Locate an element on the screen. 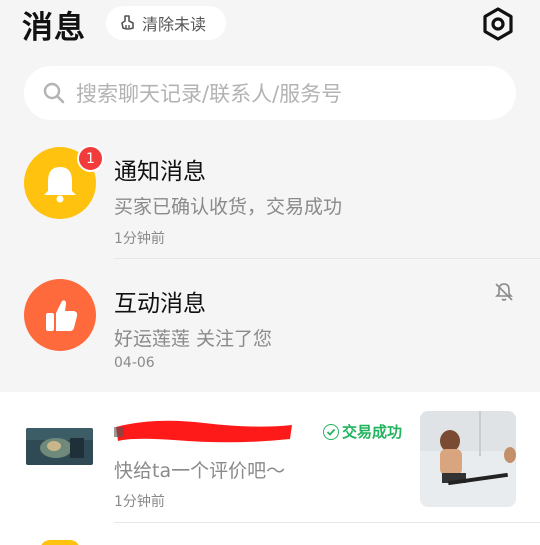 Image resolution: width=540 pixels, height=545 pixels. unread-badge: 1 is located at coordinates (90, 158).